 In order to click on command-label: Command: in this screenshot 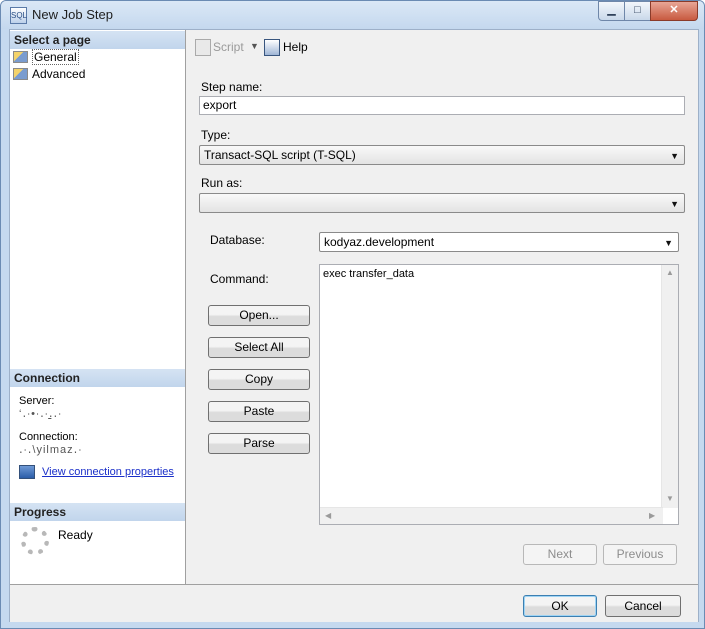, I will do `click(239, 279)`.